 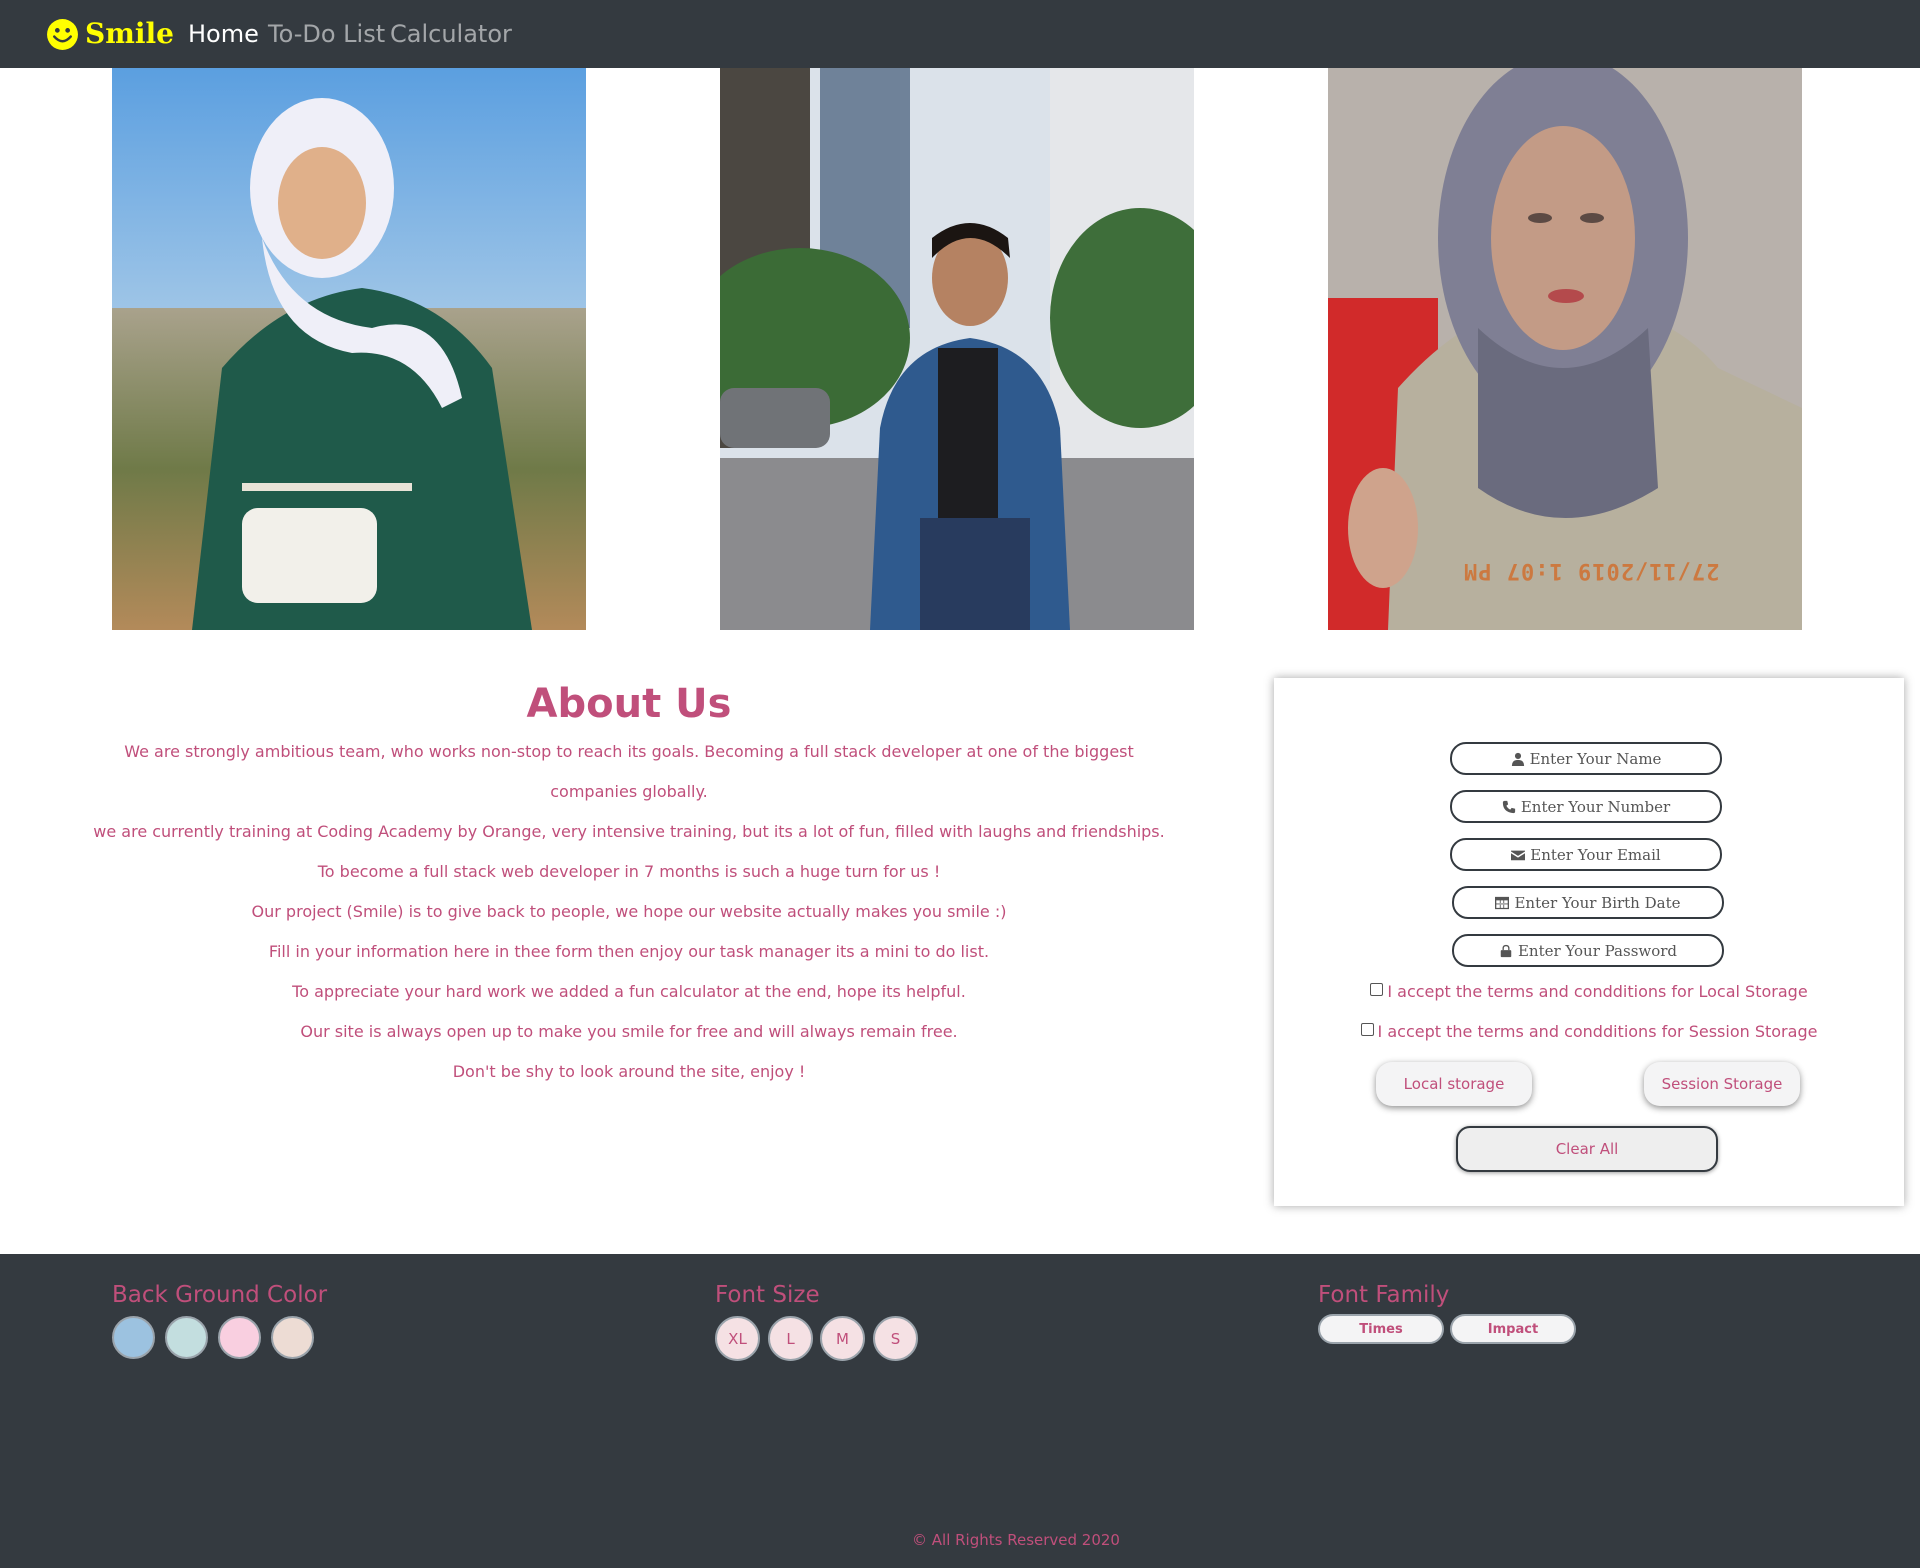 I want to click on font-size-l-button: L, so click(x=790, y=1338).